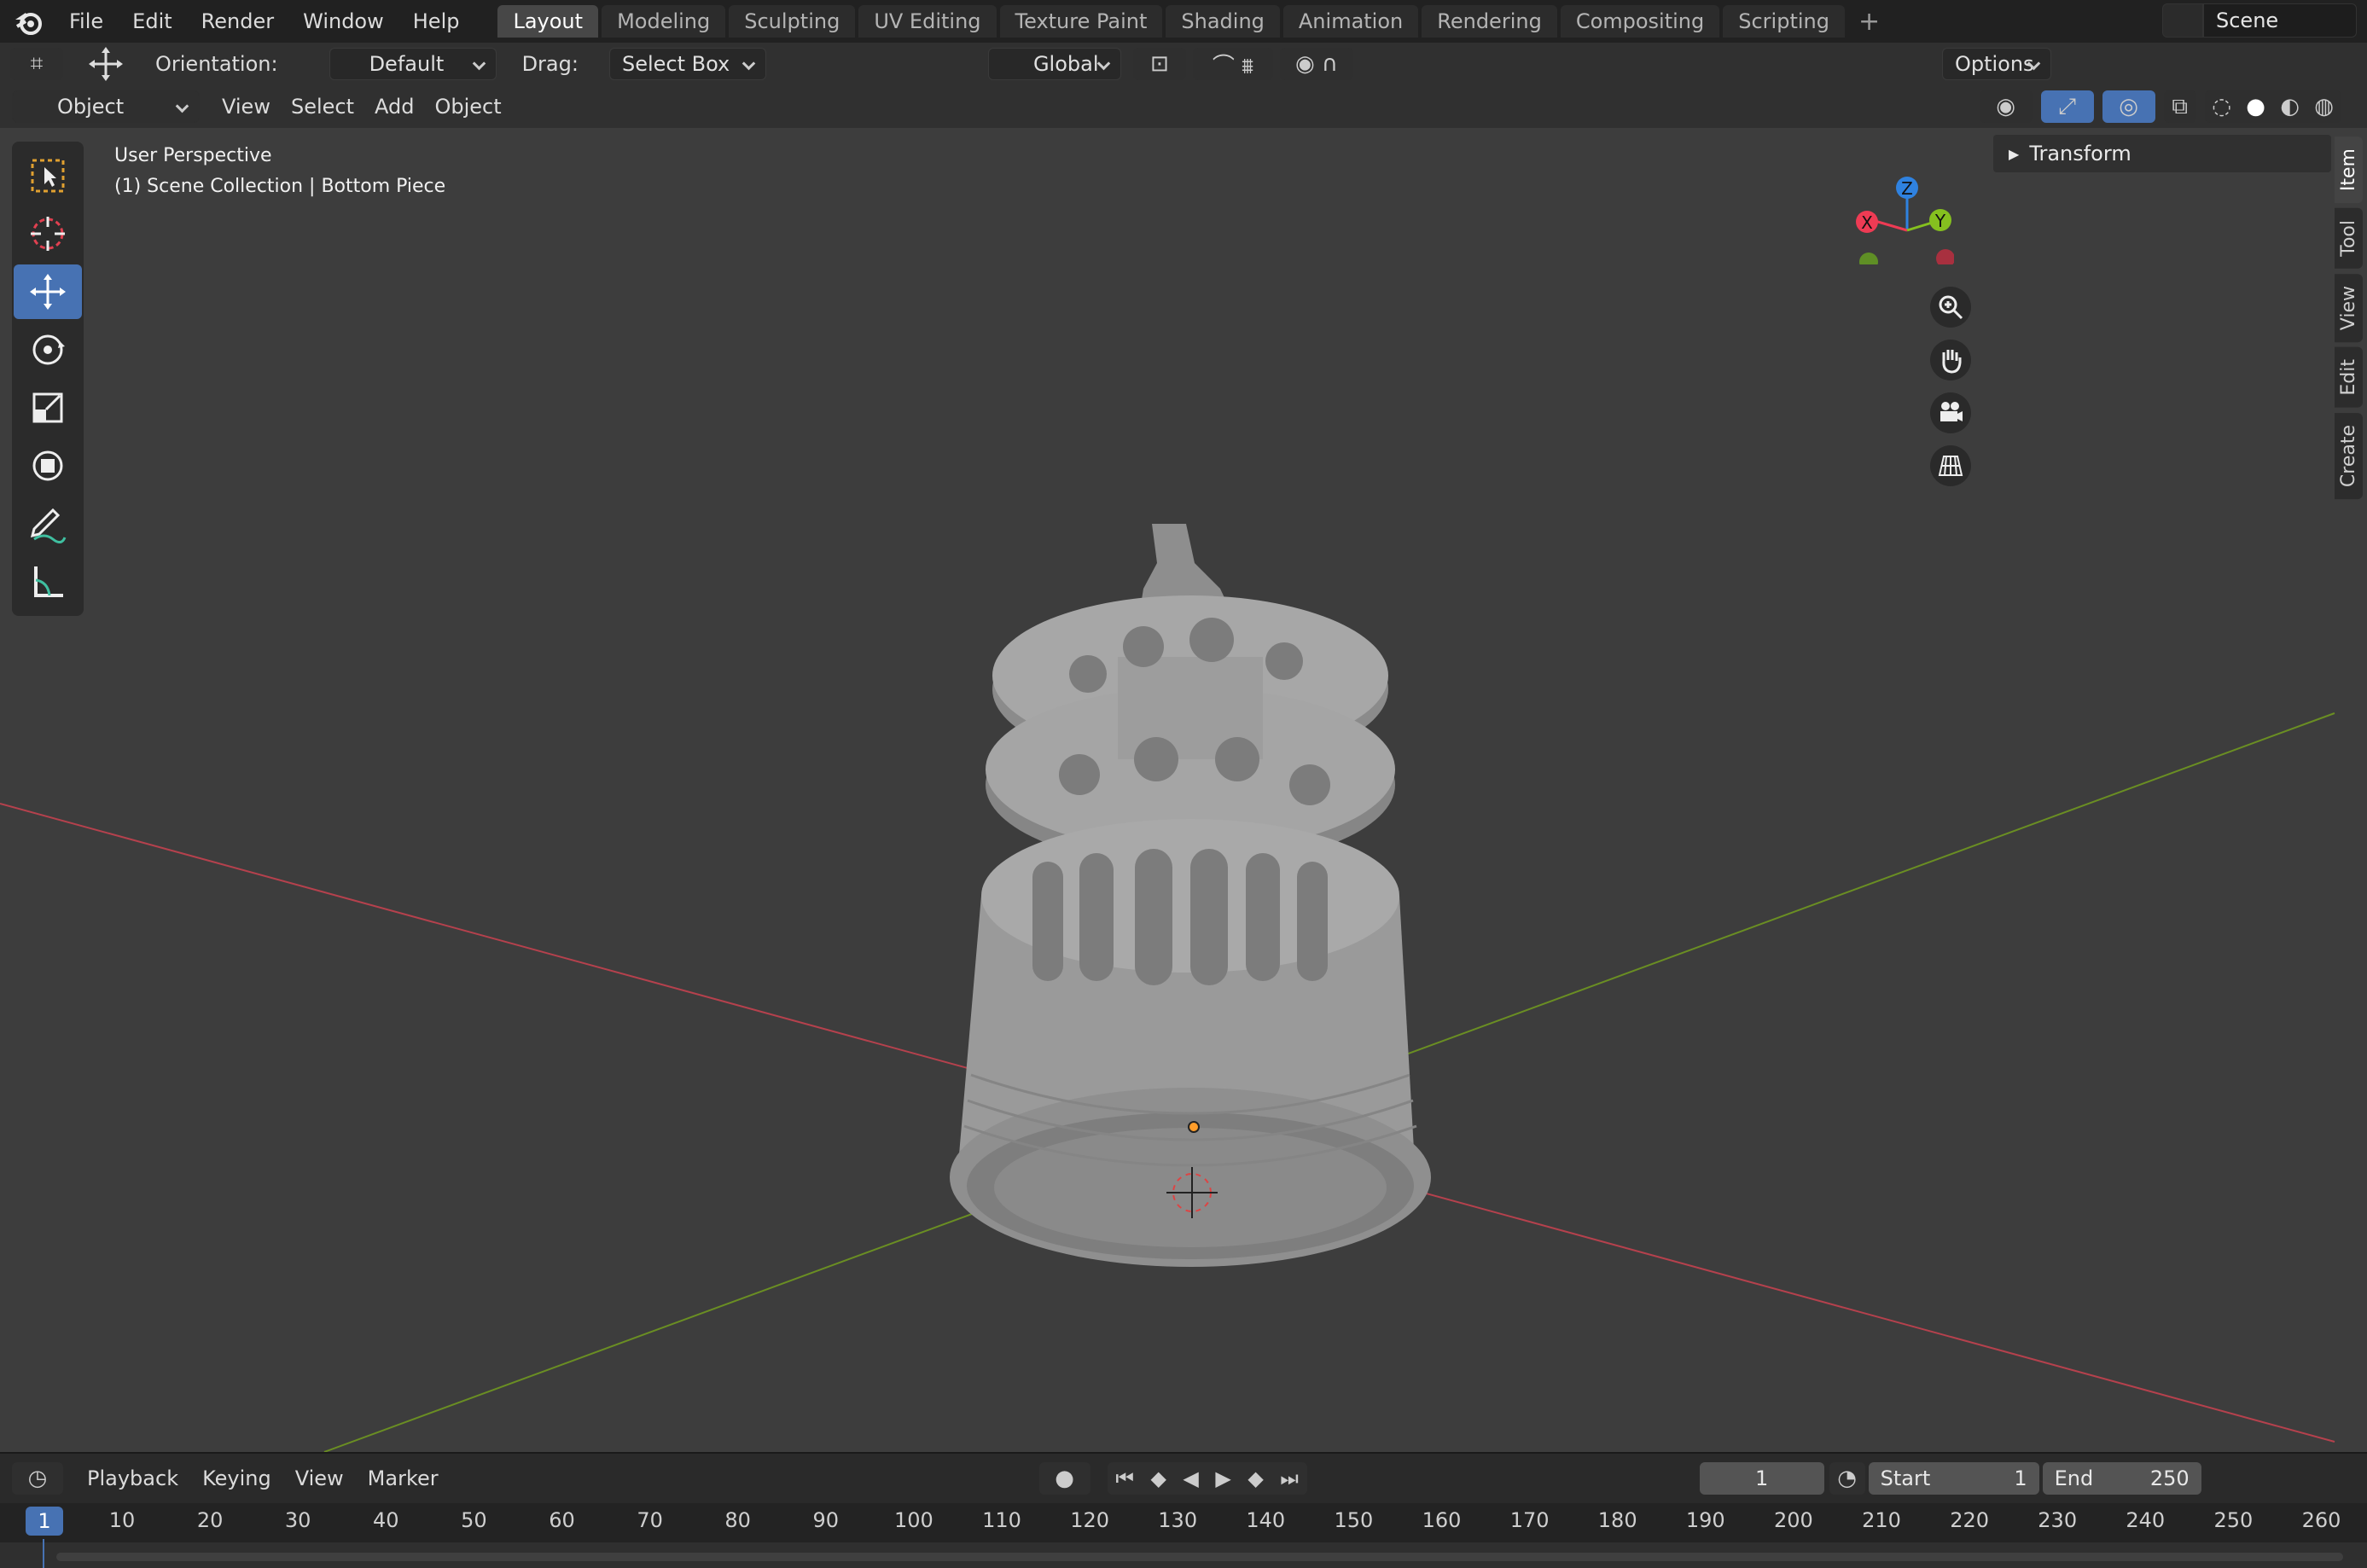 This screenshot has width=2367, height=1568. What do you see at coordinates (2006, 106) in the screenshot?
I see `visibility-icon: ◉` at bounding box center [2006, 106].